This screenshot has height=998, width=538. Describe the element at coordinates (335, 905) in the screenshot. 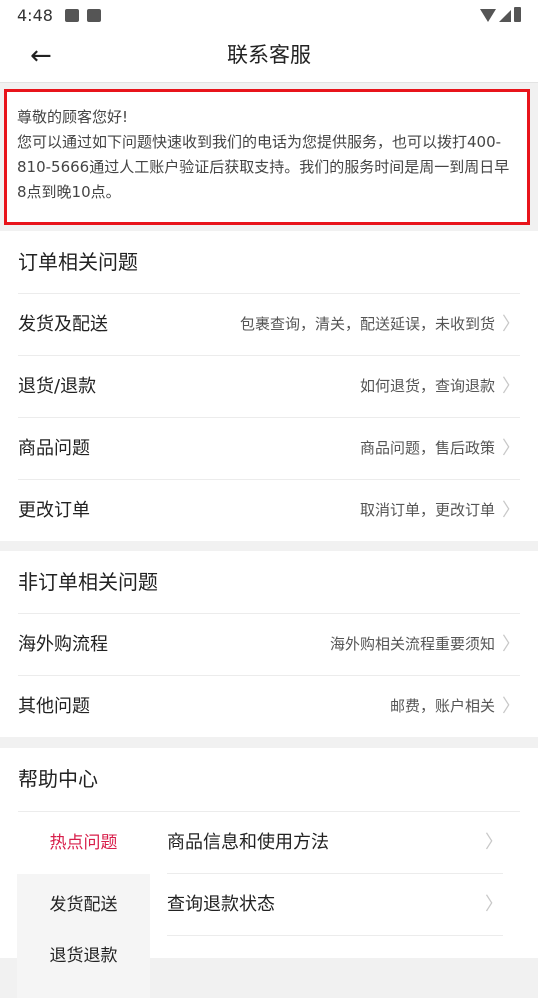

I see `question-refund-status: 查询退款状态 〉` at that location.